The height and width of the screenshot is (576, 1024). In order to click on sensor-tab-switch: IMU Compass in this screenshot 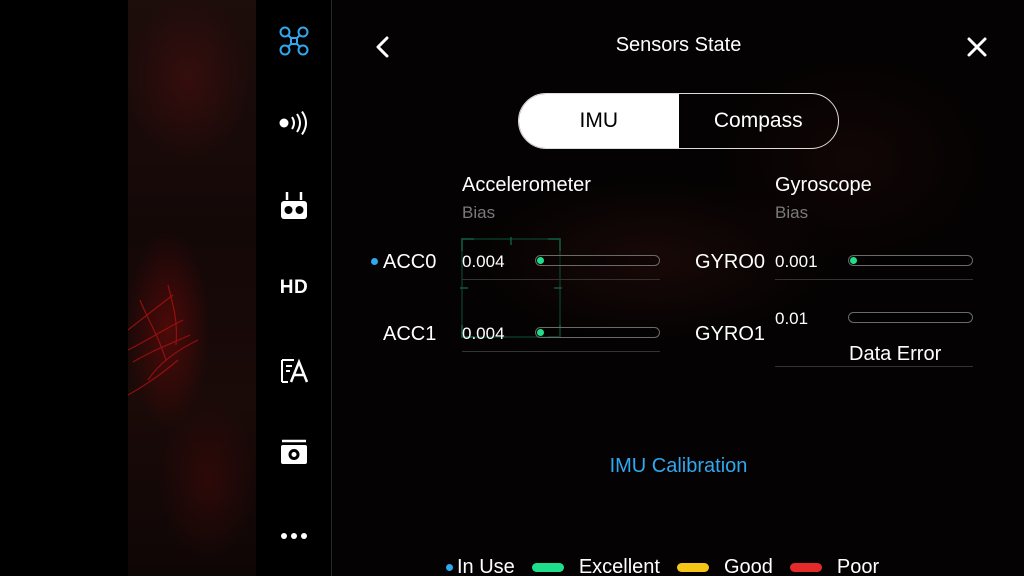, I will do `click(678, 121)`.